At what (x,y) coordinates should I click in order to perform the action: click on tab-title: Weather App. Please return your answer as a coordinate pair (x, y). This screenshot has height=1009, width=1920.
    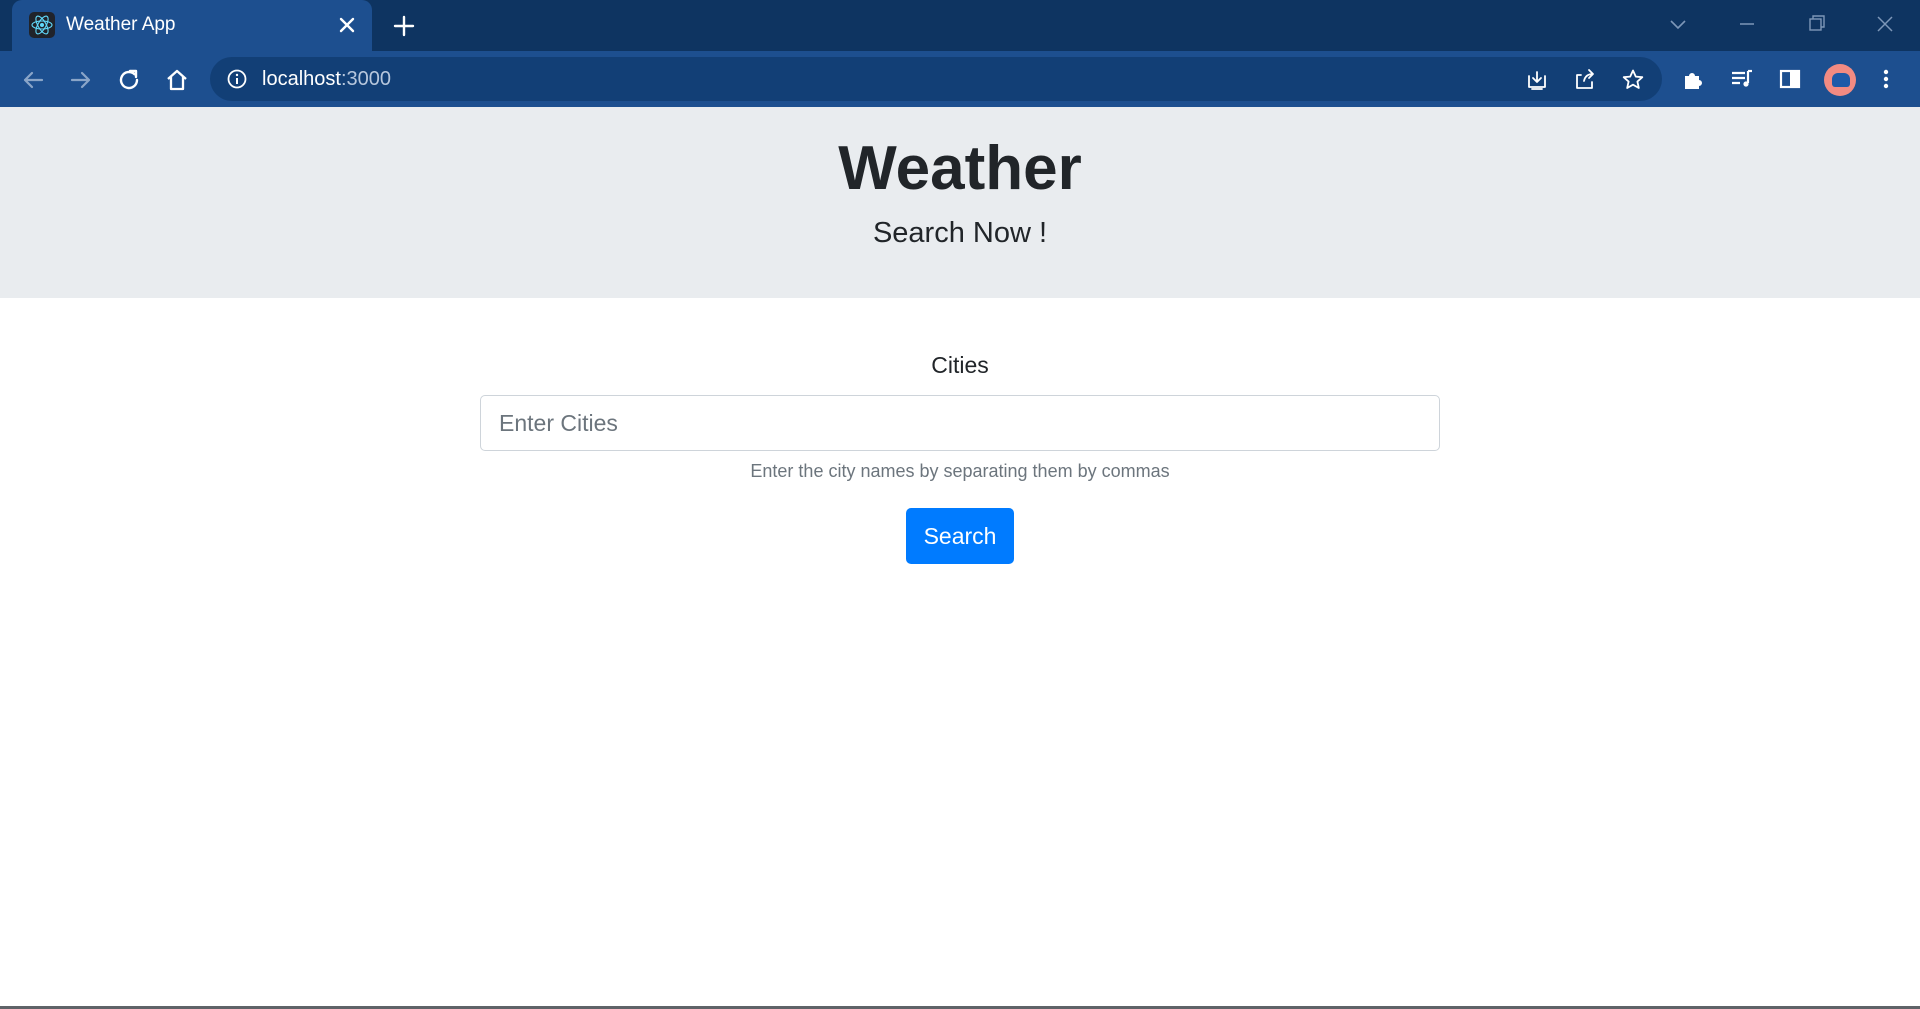
    Looking at the image, I should click on (121, 24).